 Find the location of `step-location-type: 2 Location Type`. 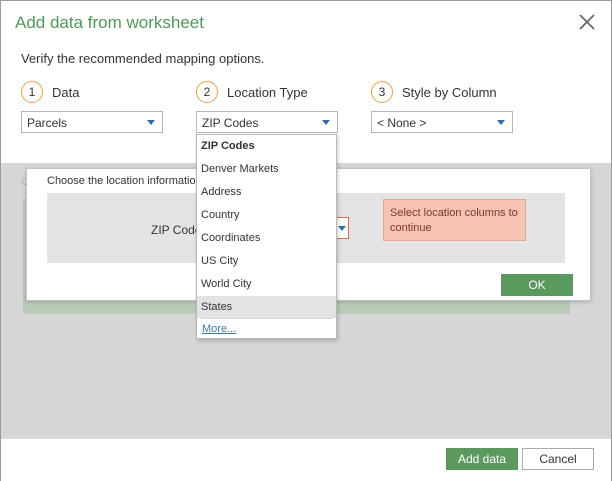

step-location-type: 2 Location Type is located at coordinates (252, 92).